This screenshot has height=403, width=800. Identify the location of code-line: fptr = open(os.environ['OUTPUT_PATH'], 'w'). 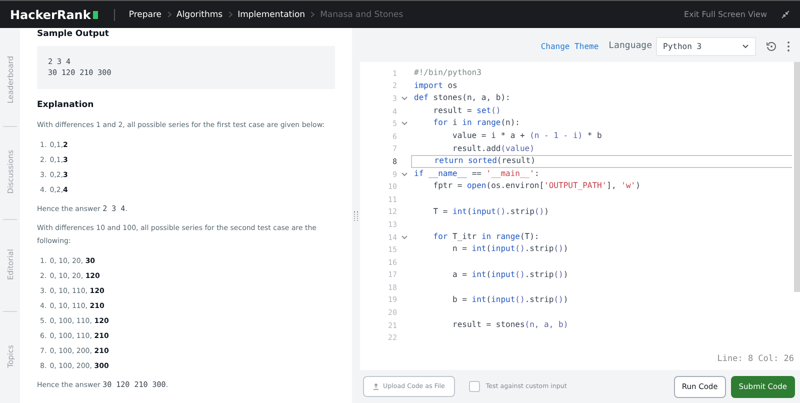
(537, 186).